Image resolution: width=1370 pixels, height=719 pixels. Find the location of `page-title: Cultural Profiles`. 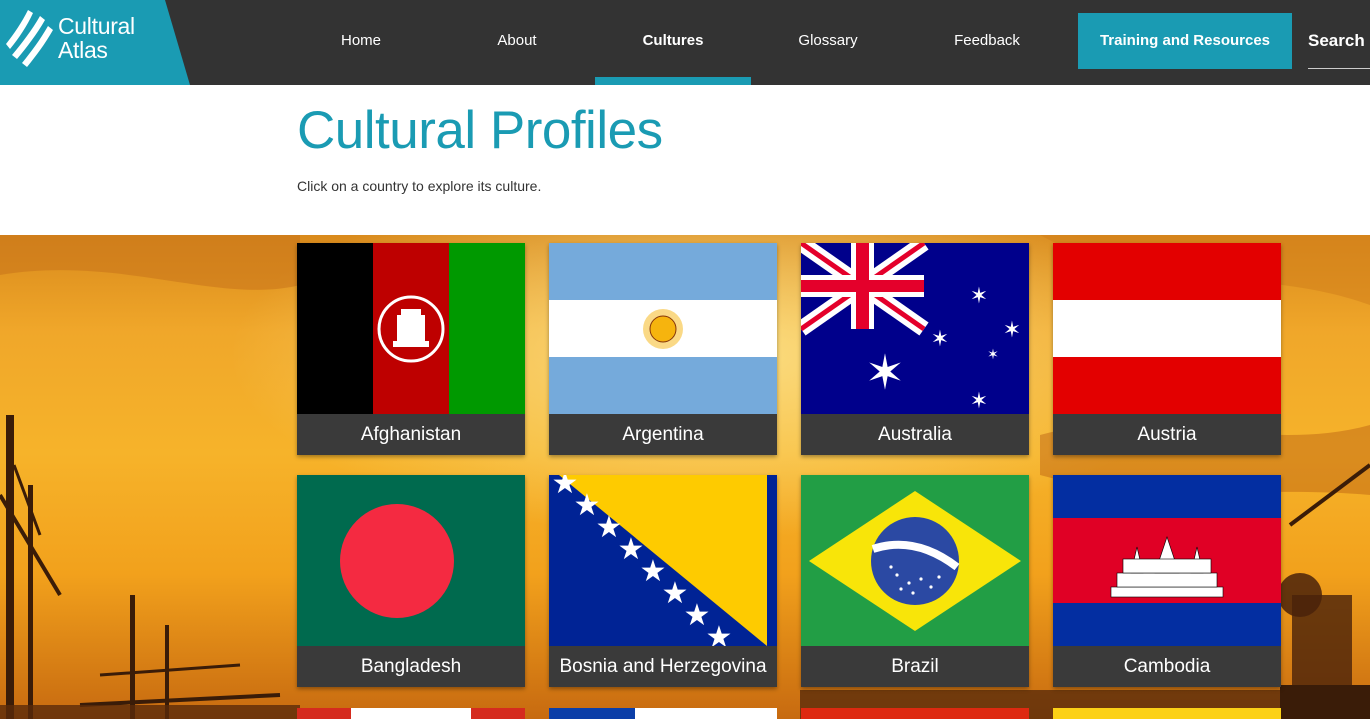

page-title: Cultural Profiles is located at coordinates (480, 130).